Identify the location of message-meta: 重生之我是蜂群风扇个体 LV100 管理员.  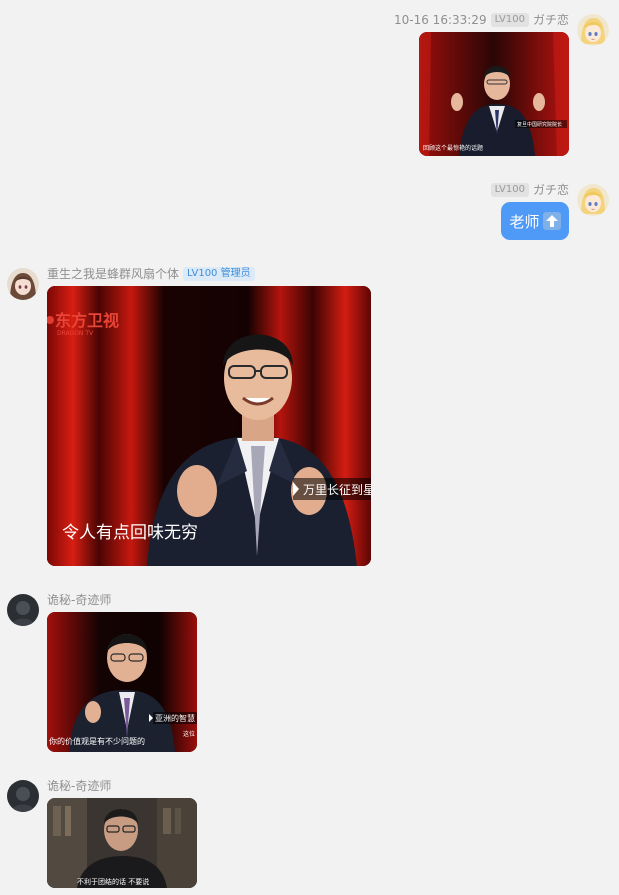
(151, 274).